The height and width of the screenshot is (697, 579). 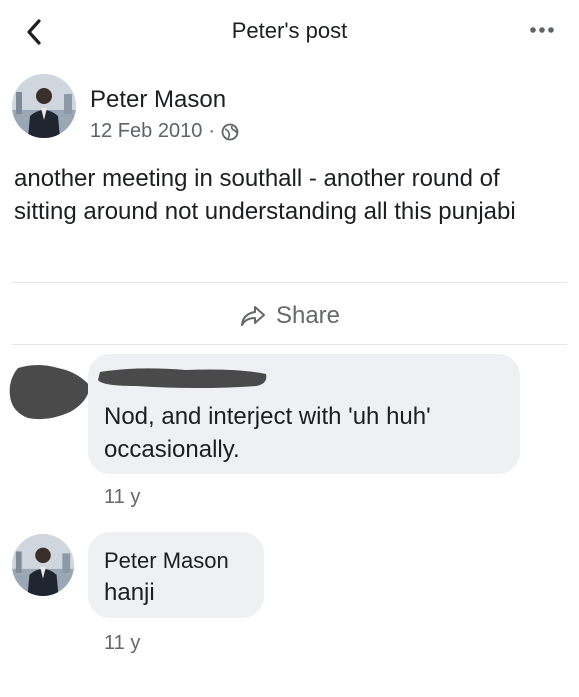 What do you see at coordinates (252, 316) in the screenshot?
I see `share-arrow-icon` at bounding box center [252, 316].